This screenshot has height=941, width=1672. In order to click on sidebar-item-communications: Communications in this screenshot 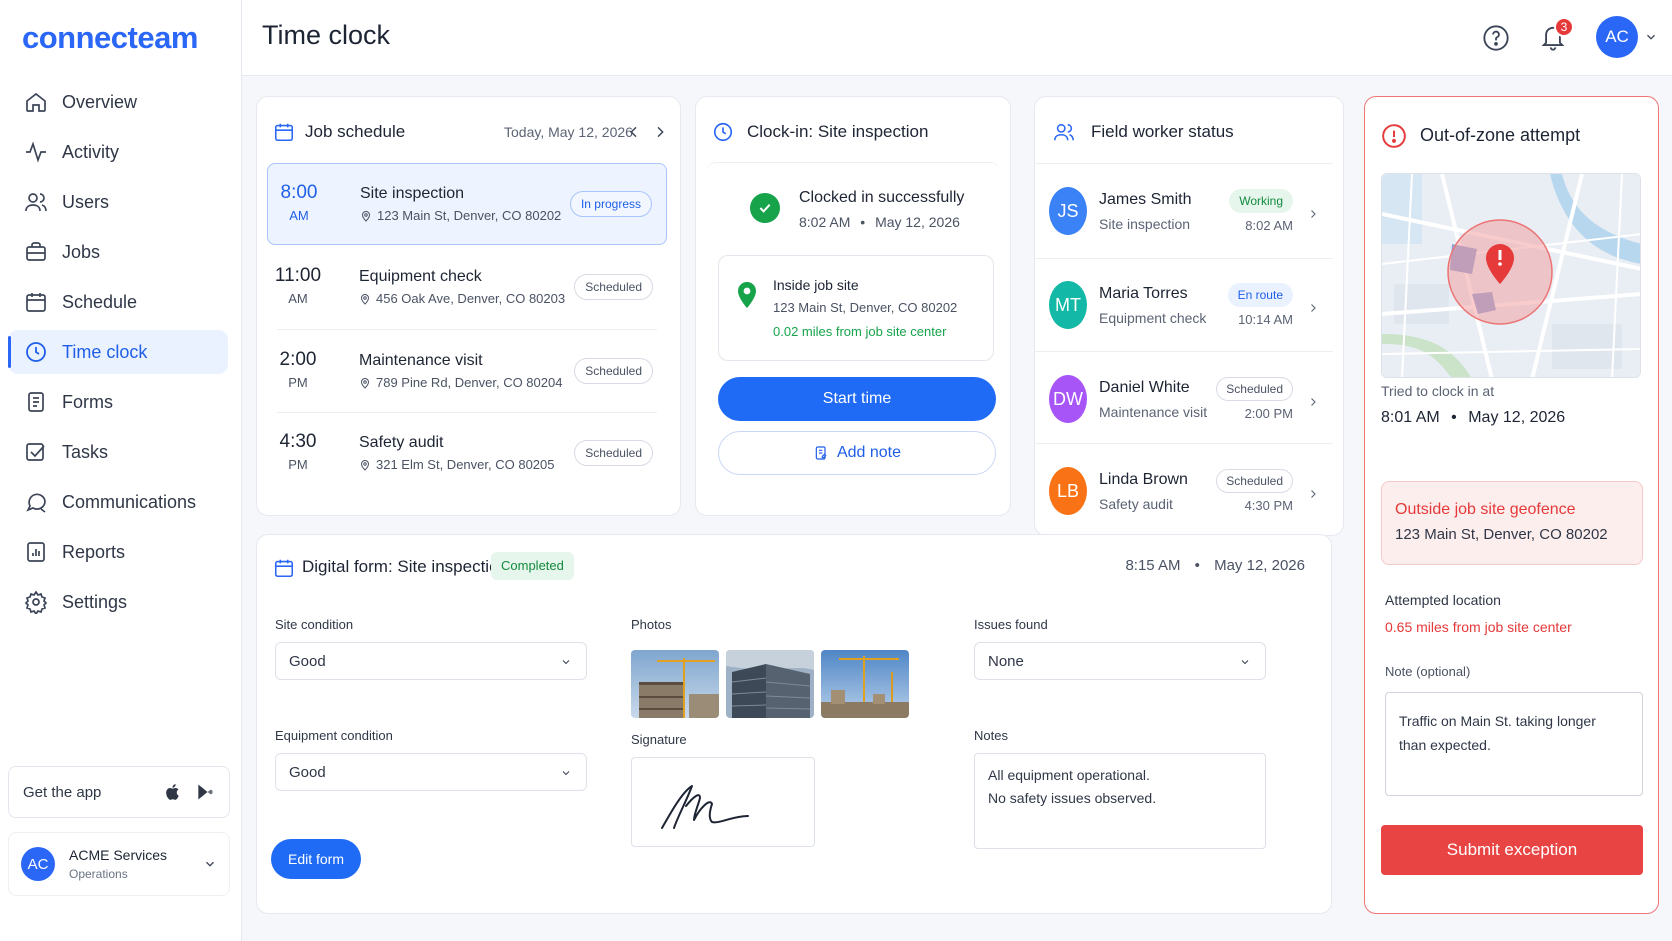, I will do `click(118, 502)`.